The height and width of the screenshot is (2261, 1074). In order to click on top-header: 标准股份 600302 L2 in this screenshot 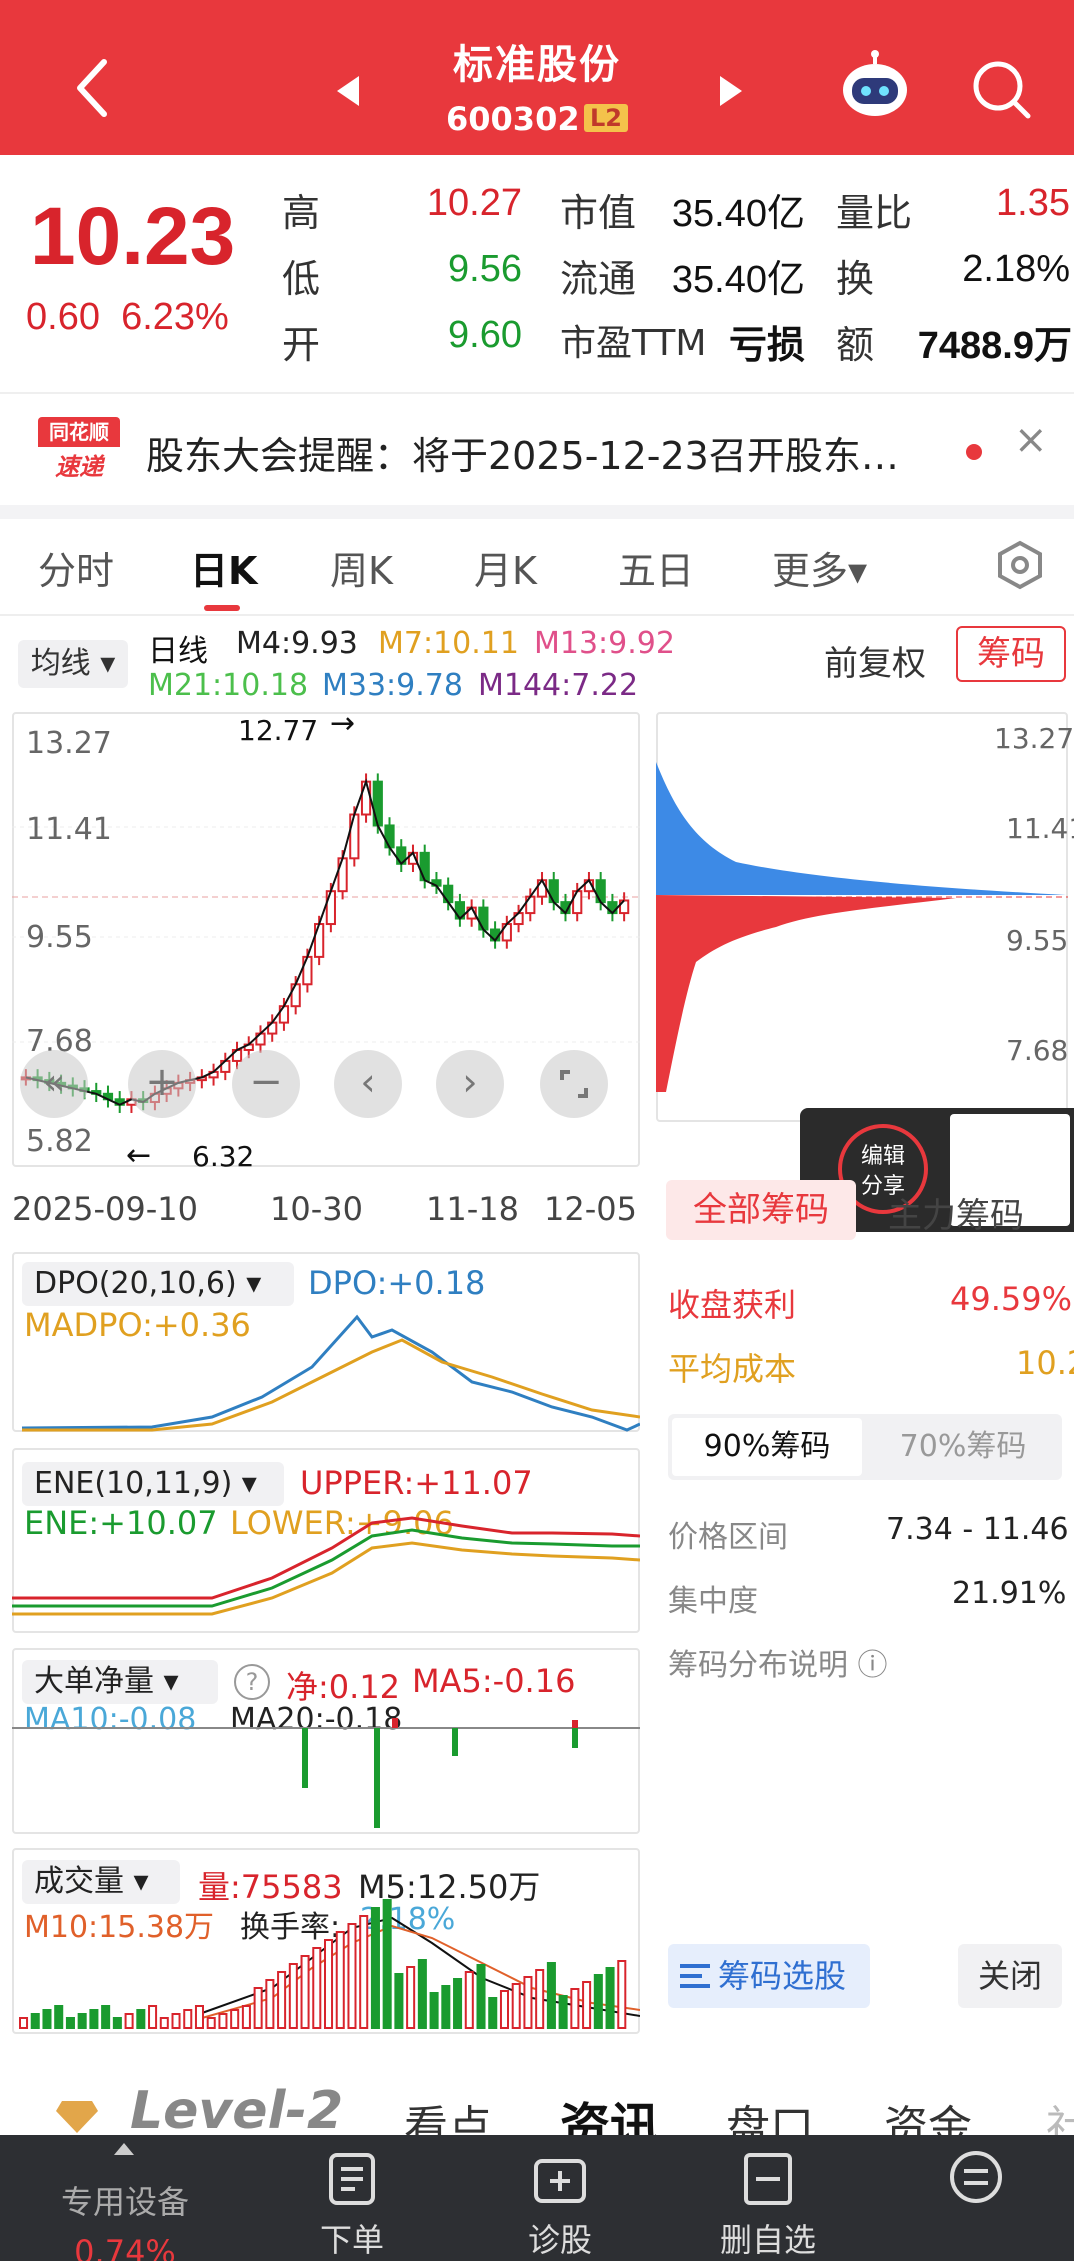, I will do `click(537, 77)`.